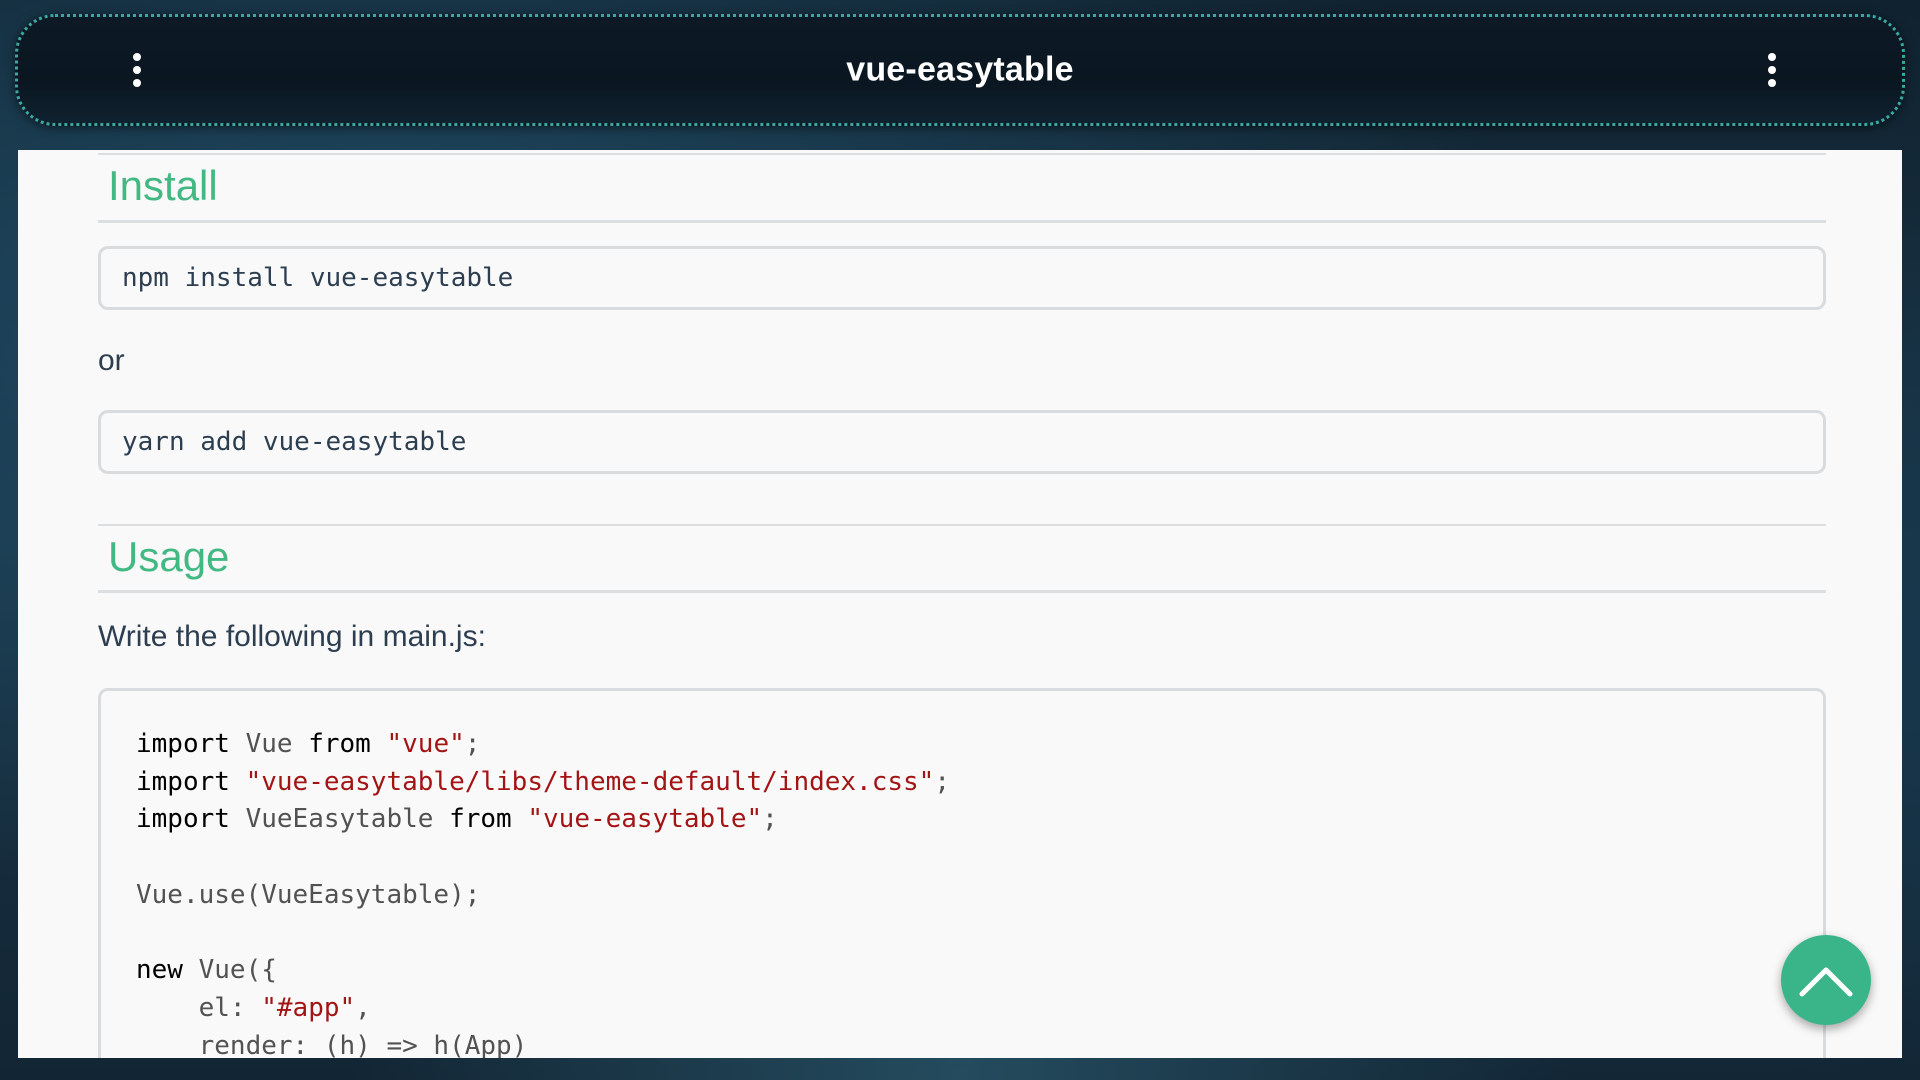 This screenshot has width=1920, height=1080. What do you see at coordinates (169, 556) in the screenshot?
I see `usage-heading: Usage` at bounding box center [169, 556].